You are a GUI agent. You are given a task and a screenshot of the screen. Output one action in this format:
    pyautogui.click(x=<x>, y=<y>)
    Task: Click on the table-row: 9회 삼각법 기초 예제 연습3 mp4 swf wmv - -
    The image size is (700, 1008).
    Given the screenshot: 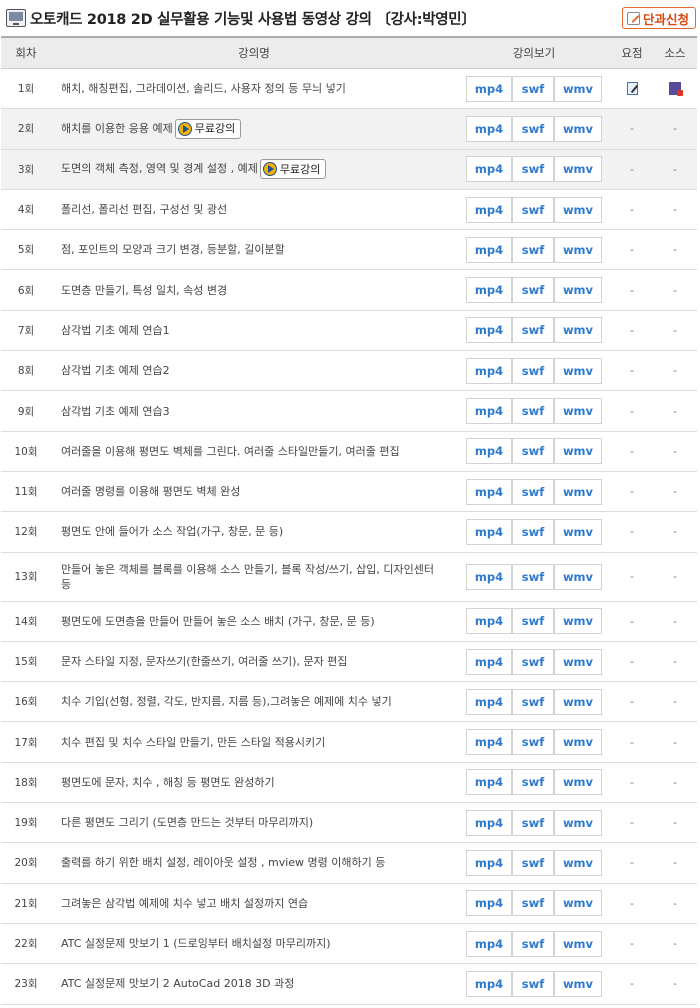 What is the action you would take?
    pyautogui.click(x=349, y=411)
    